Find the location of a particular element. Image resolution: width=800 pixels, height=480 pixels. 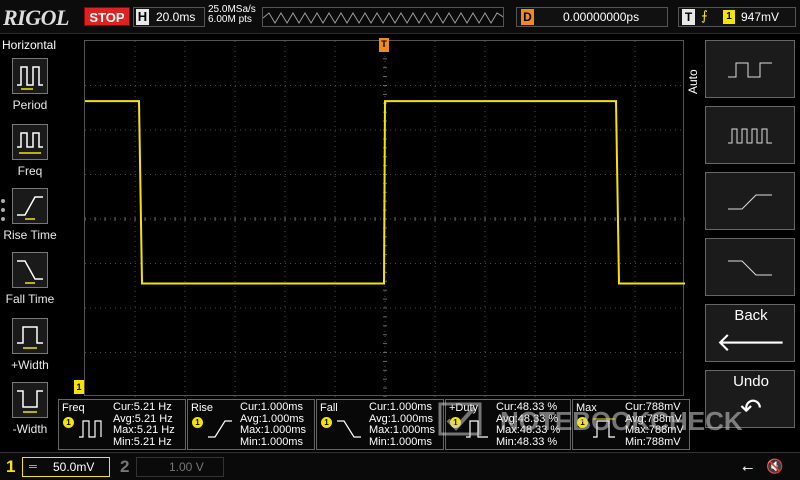

measurement-values: Cur:788mV Avg:788mV Max:788mV Min:788mV is located at coordinates (654, 424).